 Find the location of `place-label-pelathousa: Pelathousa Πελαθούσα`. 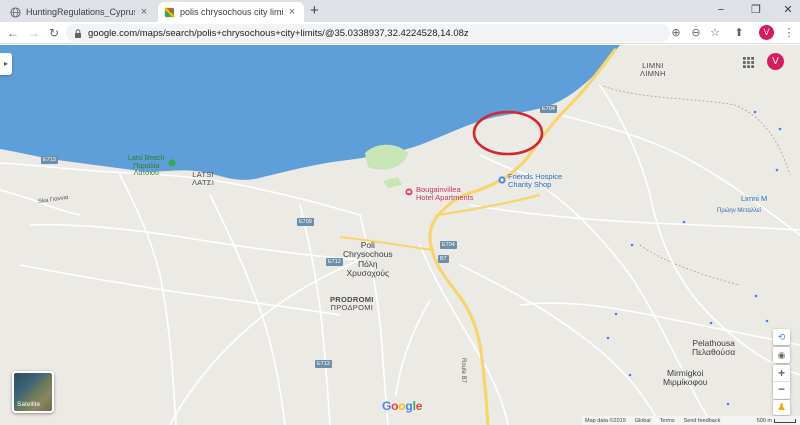

place-label-pelathousa: Pelathousa Πελαθούσα is located at coordinates (714, 348).